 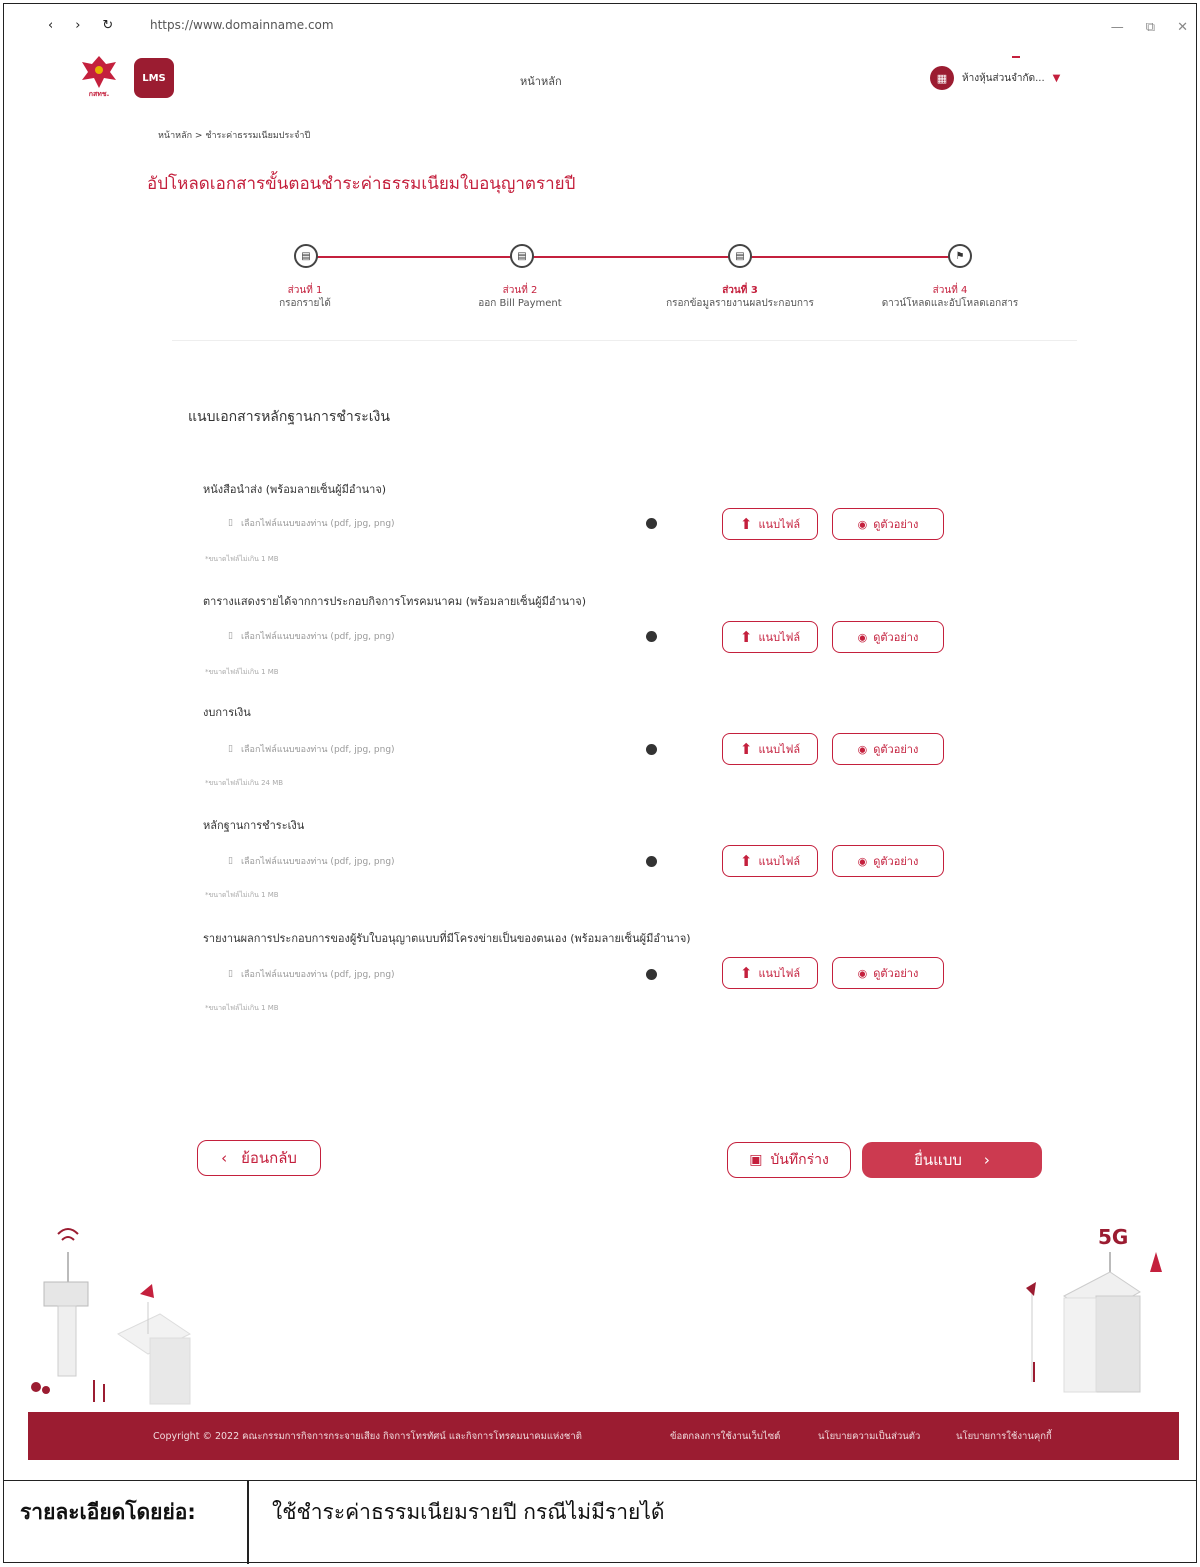 What do you see at coordinates (175, 136) in the screenshot?
I see `breadcrumb-home: หน้าหลัก` at bounding box center [175, 136].